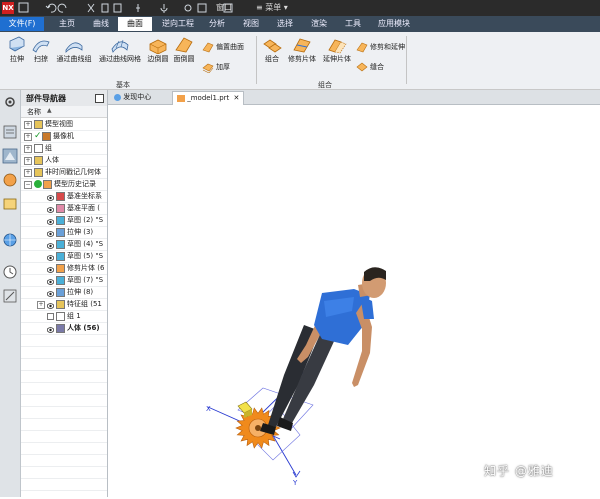 This screenshot has width=600, height=499. What do you see at coordinates (158, 46) in the screenshot?
I see `edge-blend-icon` at bounding box center [158, 46].